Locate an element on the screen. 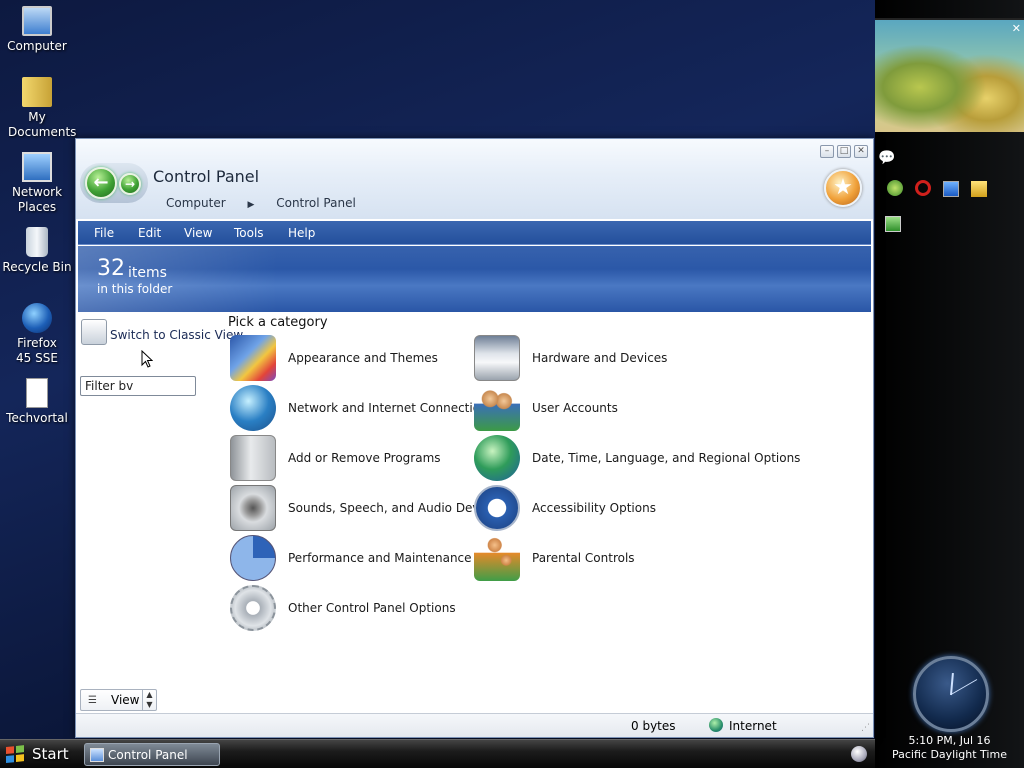  appearance-themes-icon is located at coordinates (253, 358).